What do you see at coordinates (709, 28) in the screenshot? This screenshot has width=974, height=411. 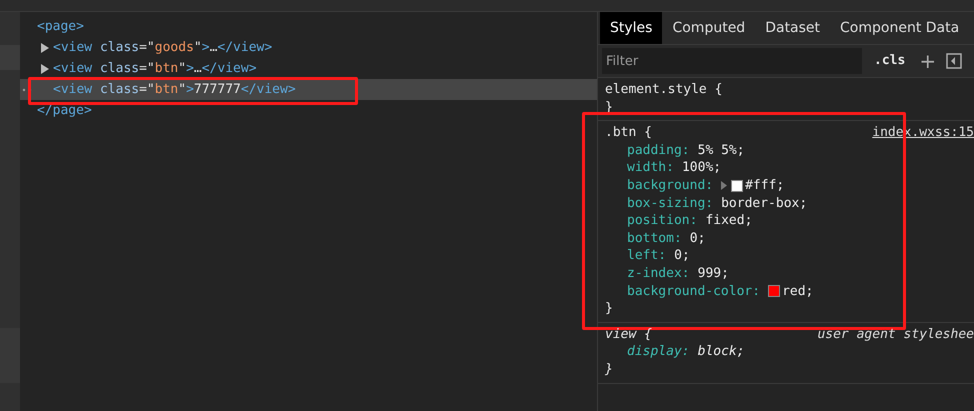 I see `panel-tab: Computed` at bounding box center [709, 28].